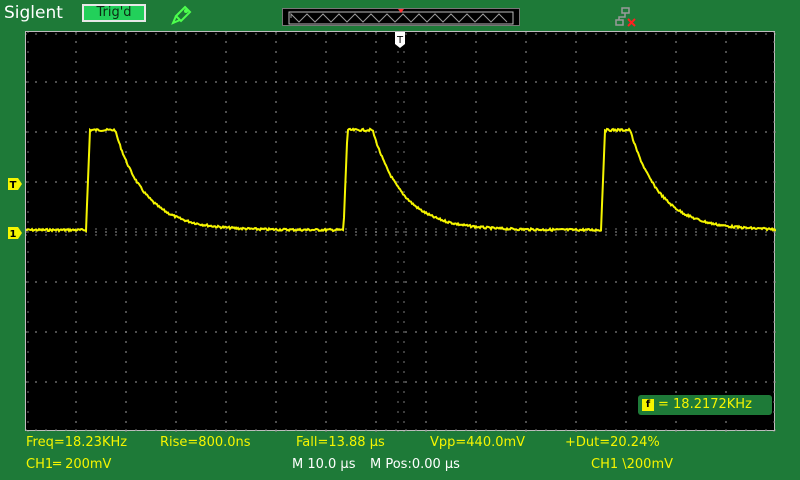  I want to click on horizontal-timebase: M 10.0 µs, so click(323, 464).